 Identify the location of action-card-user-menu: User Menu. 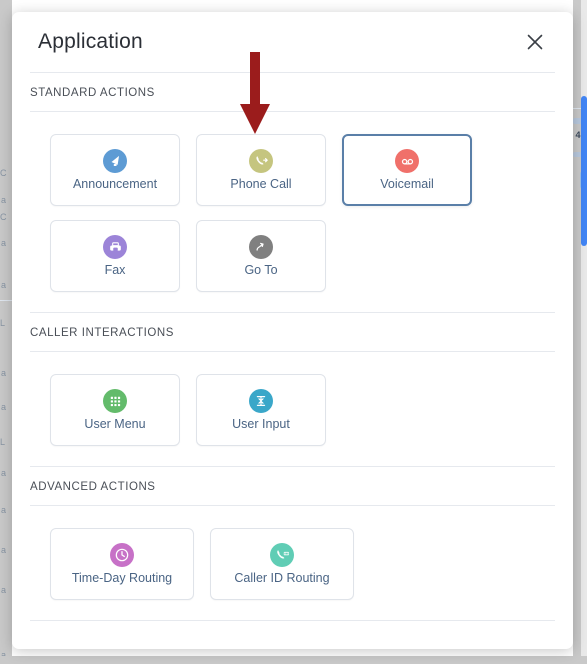
(115, 410).